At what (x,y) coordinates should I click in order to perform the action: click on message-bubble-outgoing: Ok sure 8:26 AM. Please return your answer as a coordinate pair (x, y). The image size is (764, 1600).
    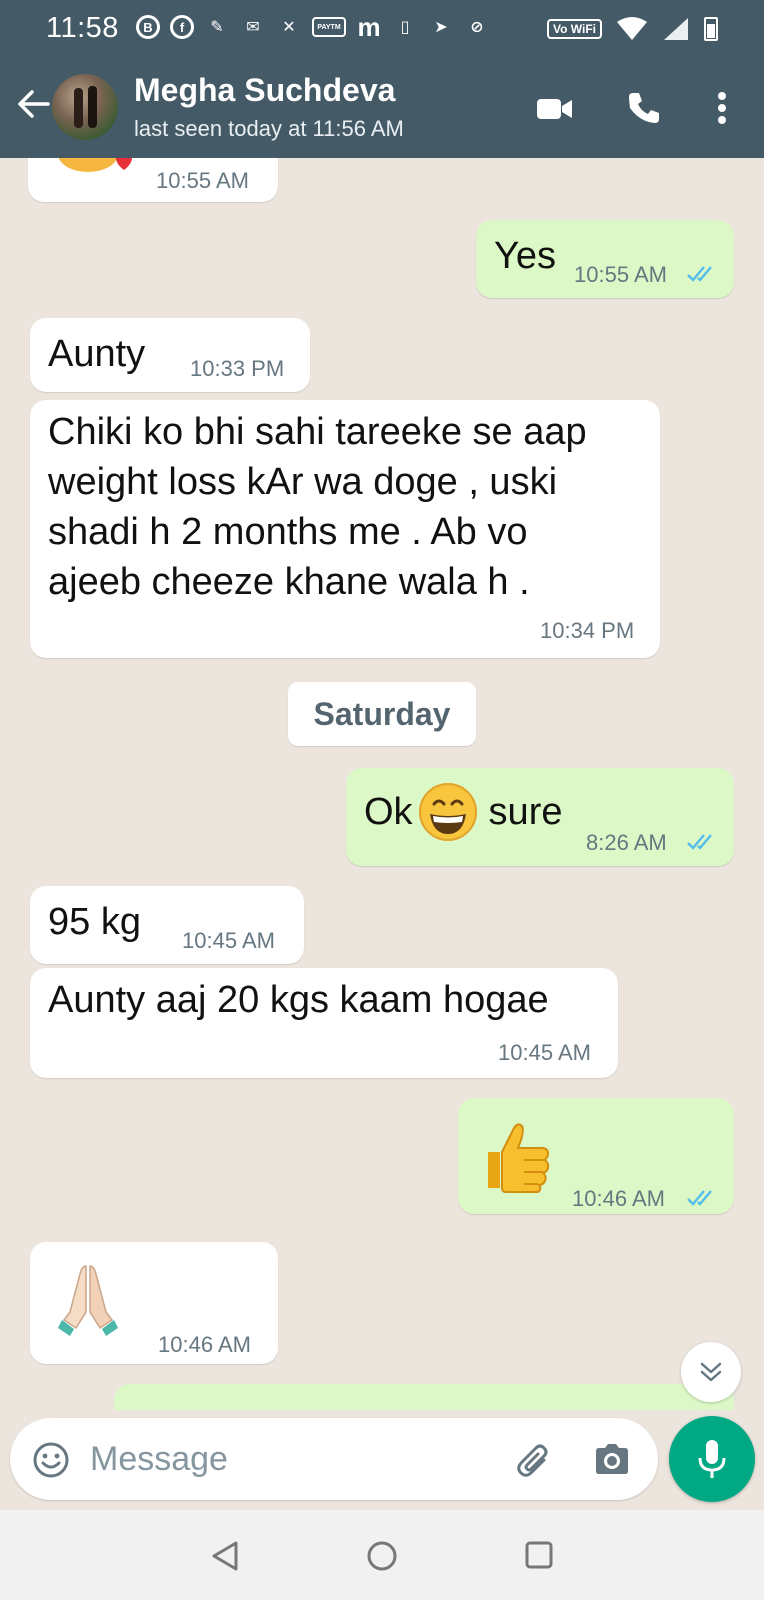
    Looking at the image, I should click on (540, 817).